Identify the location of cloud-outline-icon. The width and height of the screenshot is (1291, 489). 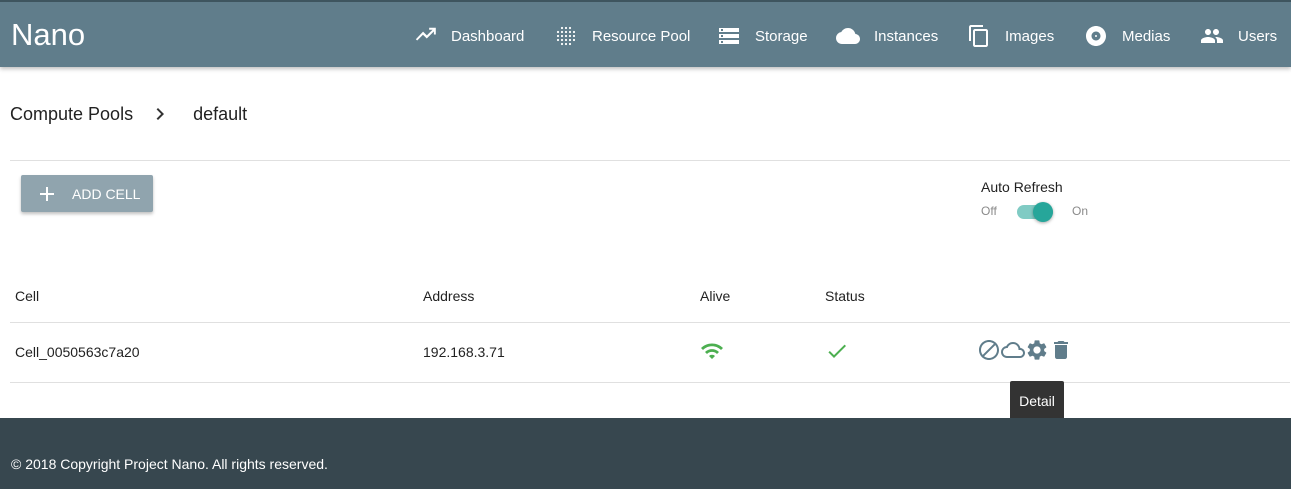
(1013, 350).